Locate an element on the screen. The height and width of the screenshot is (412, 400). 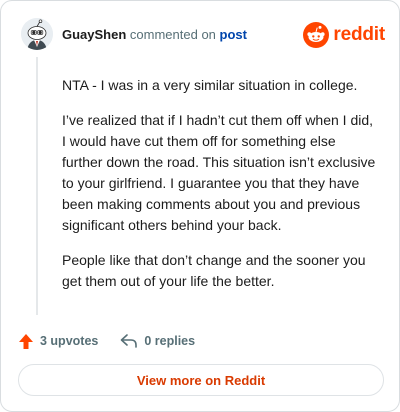
reddit-brand-link: reddit is located at coordinates (344, 35).